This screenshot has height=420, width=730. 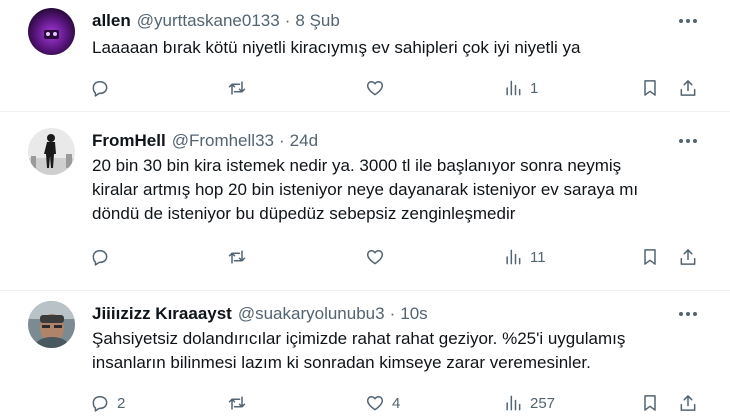 I want to click on timestamp: 10s, so click(x=413, y=314).